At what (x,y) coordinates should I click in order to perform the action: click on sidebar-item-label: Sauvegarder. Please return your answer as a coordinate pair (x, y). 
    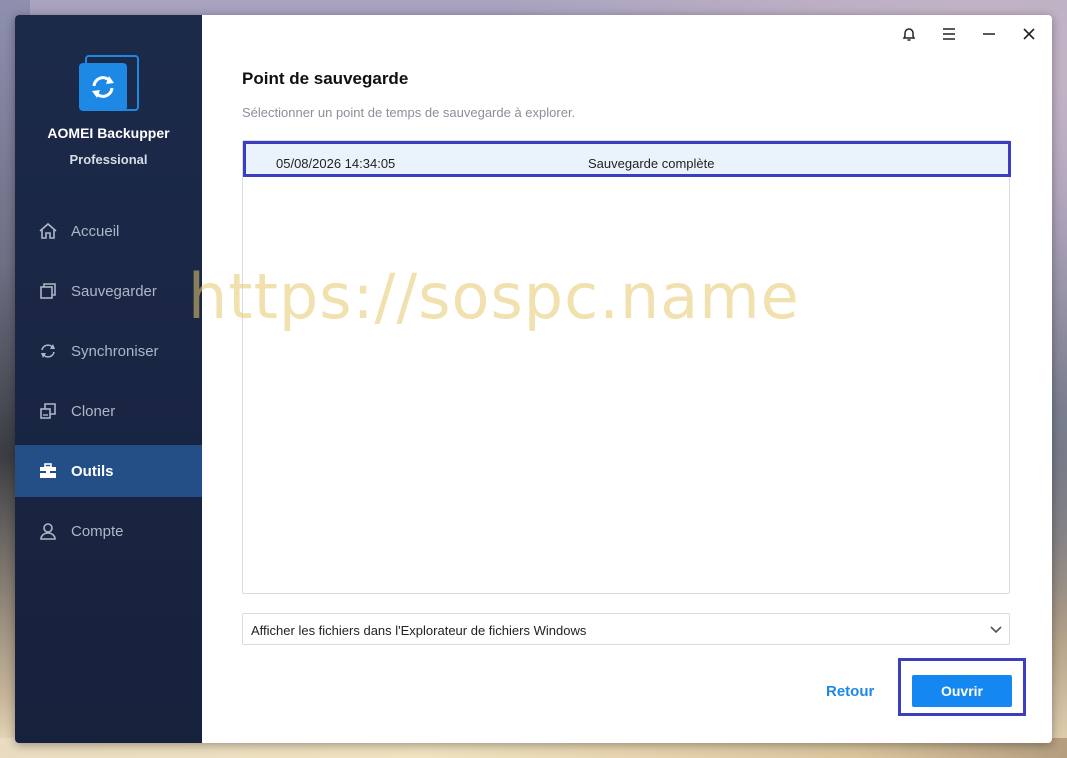
    Looking at the image, I should click on (114, 291).